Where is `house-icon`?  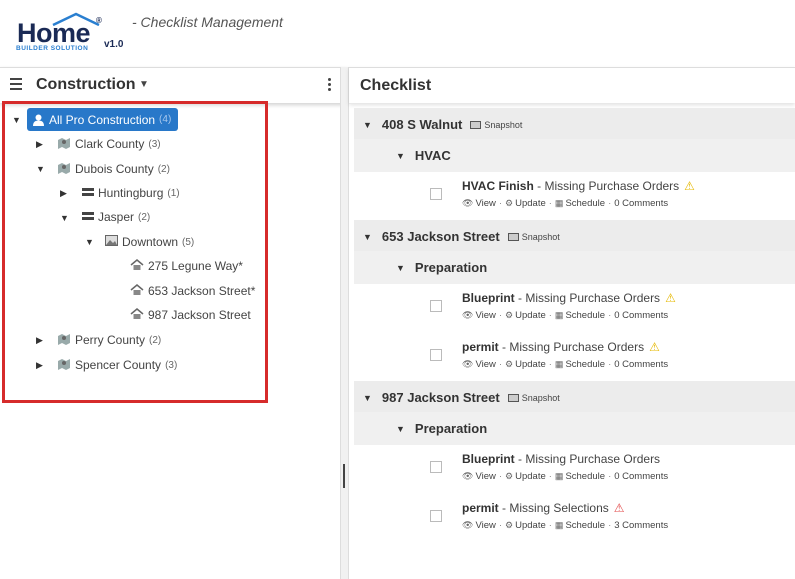 house-icon is located at coordinates (137, 266).